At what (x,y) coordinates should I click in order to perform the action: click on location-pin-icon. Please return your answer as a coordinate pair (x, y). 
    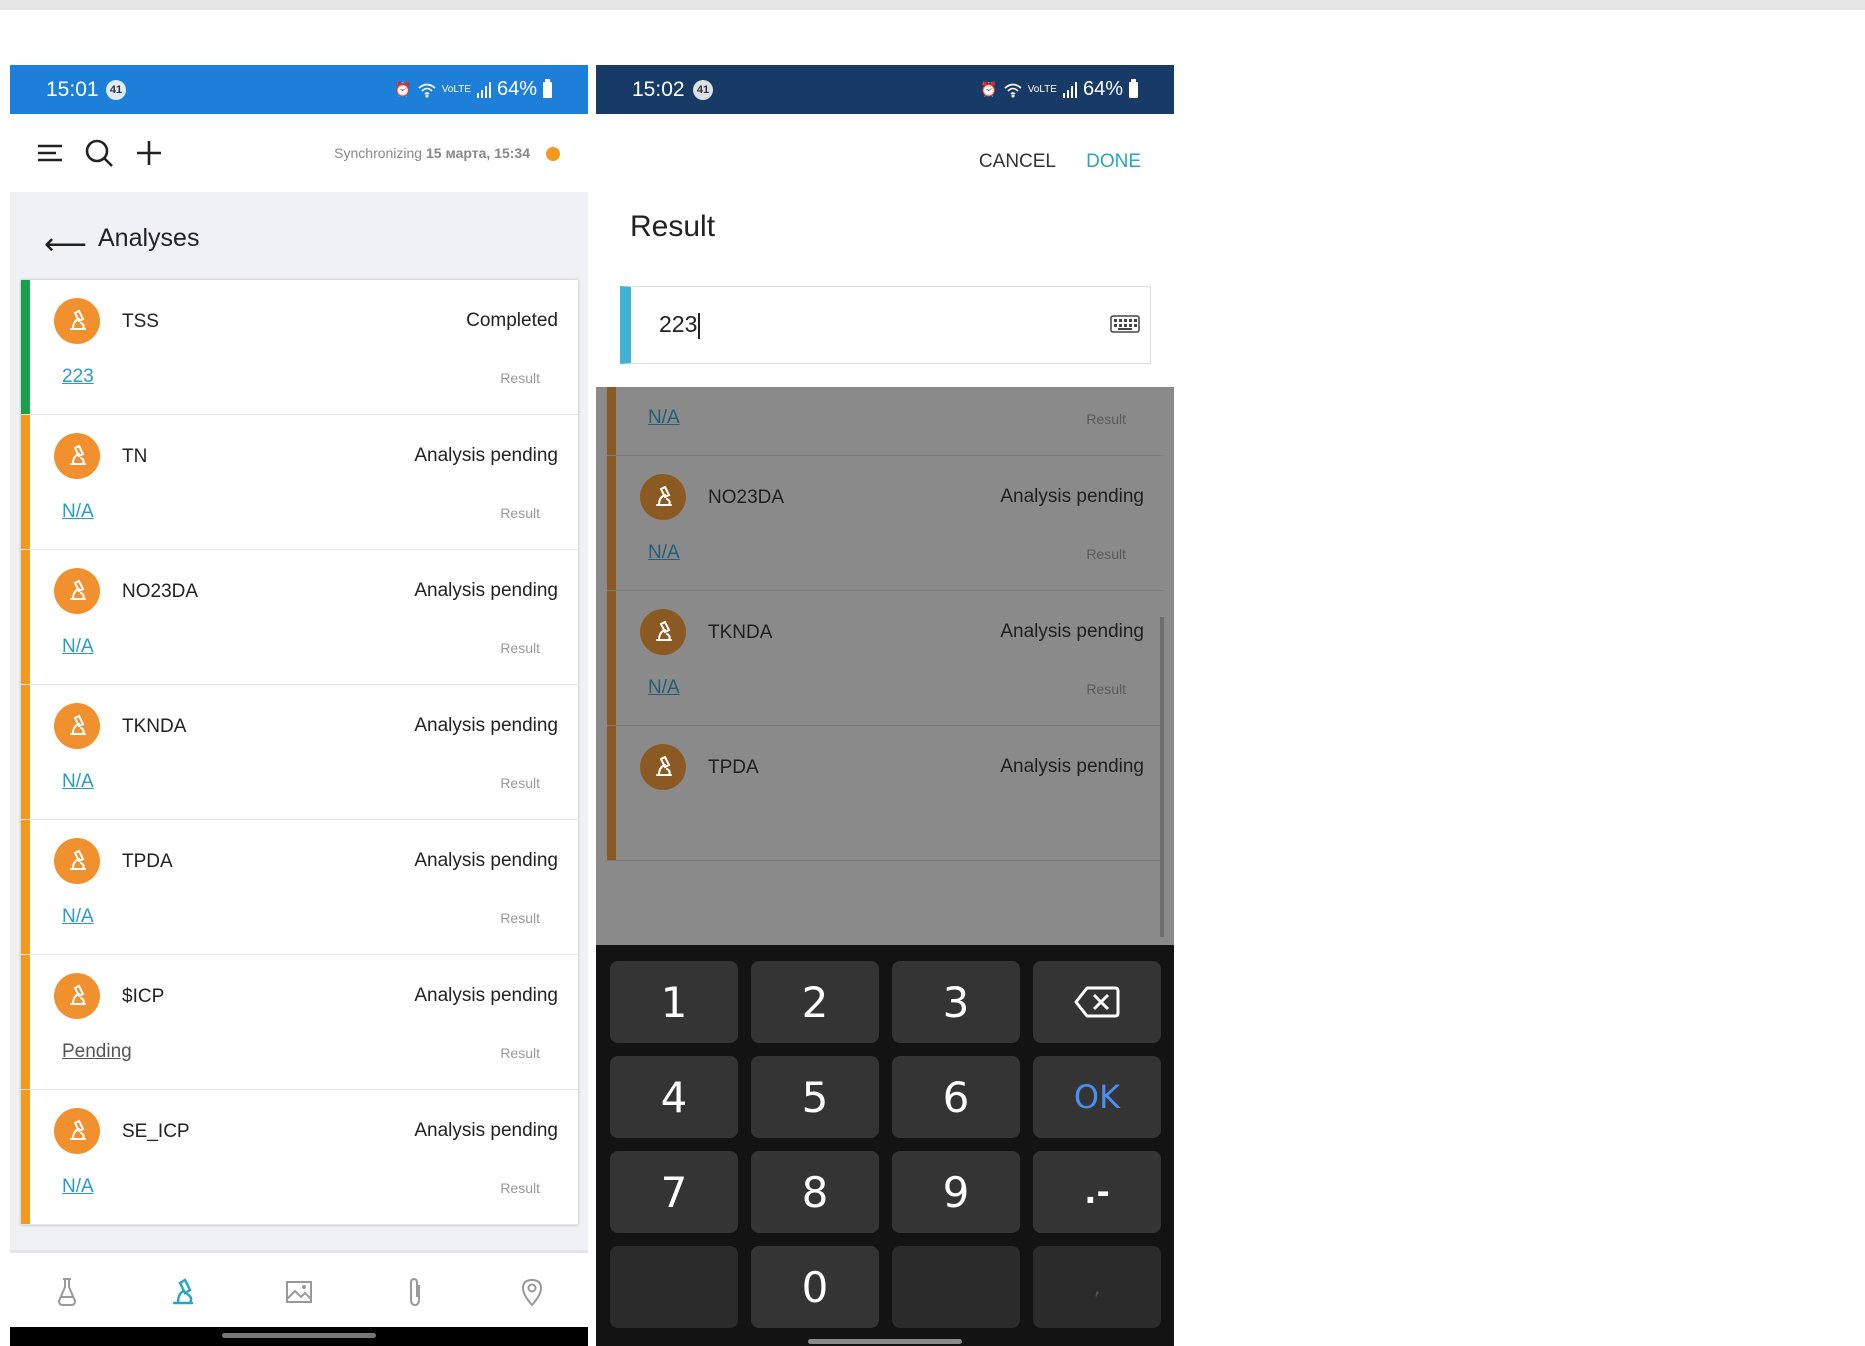
    Looking at the image, I should click on (532, 1292).